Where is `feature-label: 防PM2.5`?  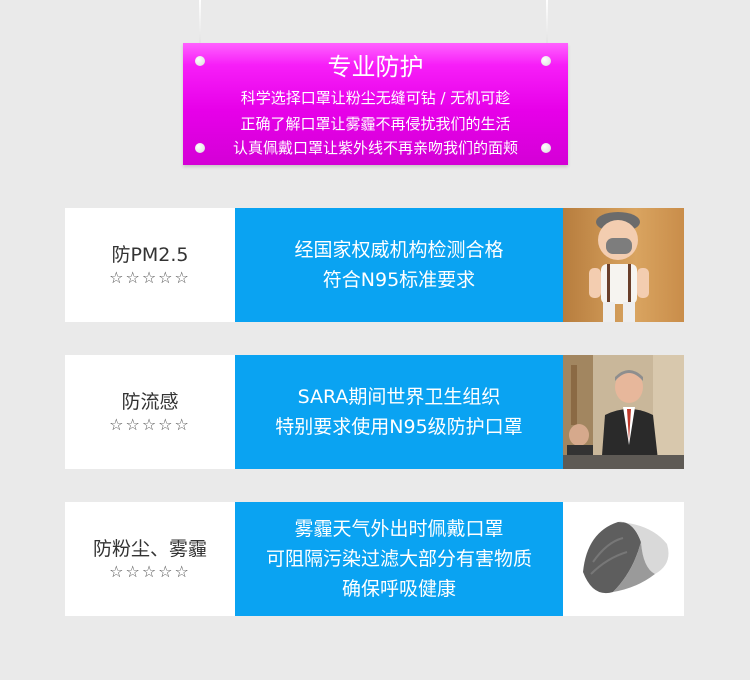 feature-label: 防PM2.5 is located at coordinates (150, 255).